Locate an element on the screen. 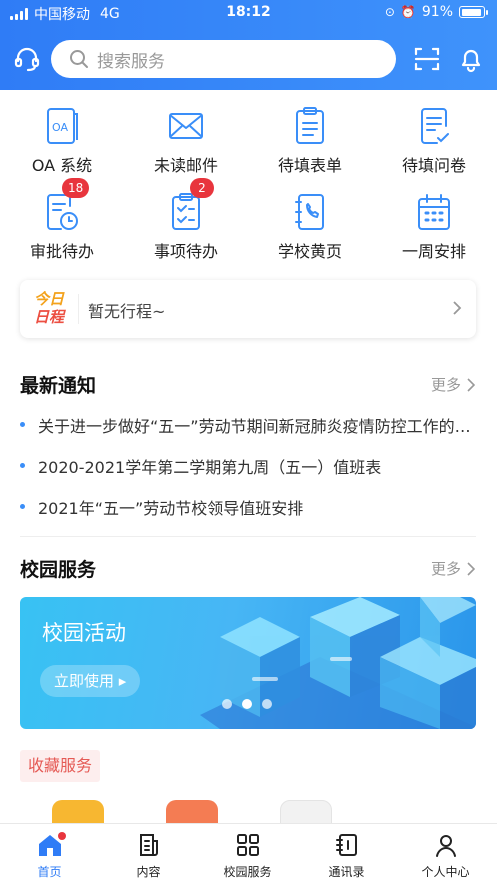 This screenshot has width=497, height=883. grid-item-form: 待填表单 is located at coordinates (310, 140).